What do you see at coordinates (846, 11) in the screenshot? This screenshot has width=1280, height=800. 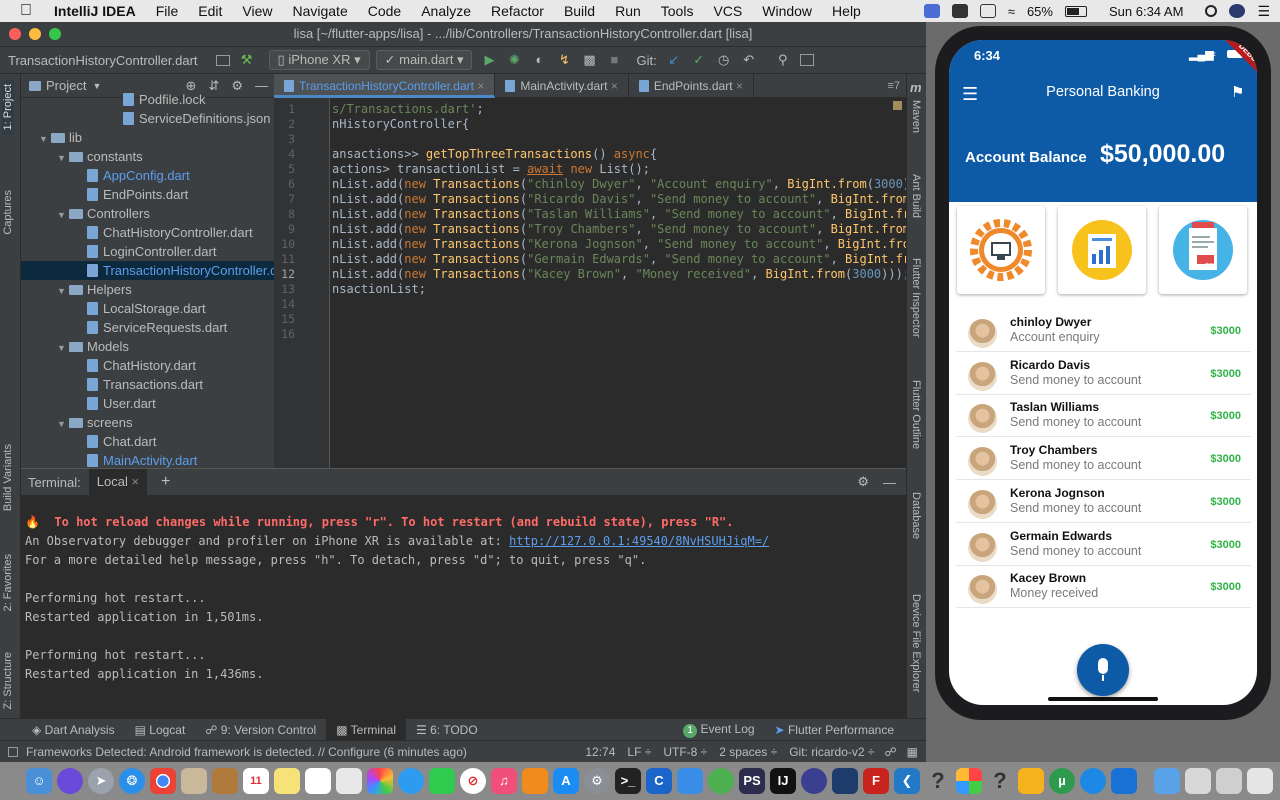 I see `menu-help: Help` at bounding box center [846, 11].